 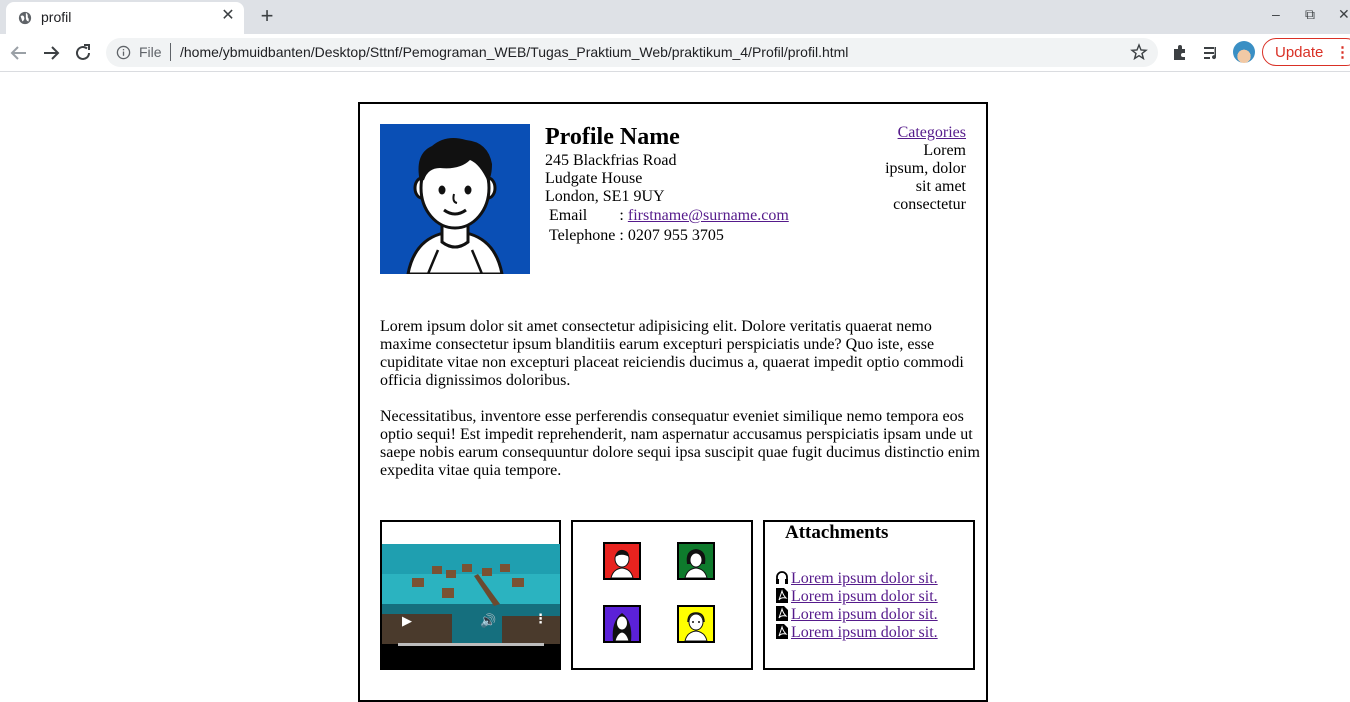 What do you see at coordinates (150, 52) in the screenshot?
I see `url-scheme: File` at bounding box center [150, 52].